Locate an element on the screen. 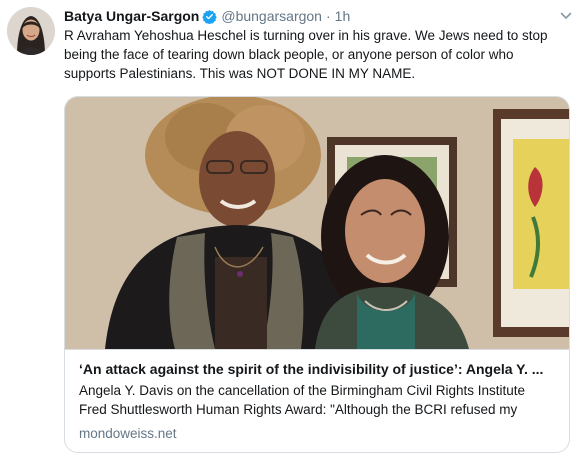  card-domain: mondoweiss.net is located at coordinates (128, 433).